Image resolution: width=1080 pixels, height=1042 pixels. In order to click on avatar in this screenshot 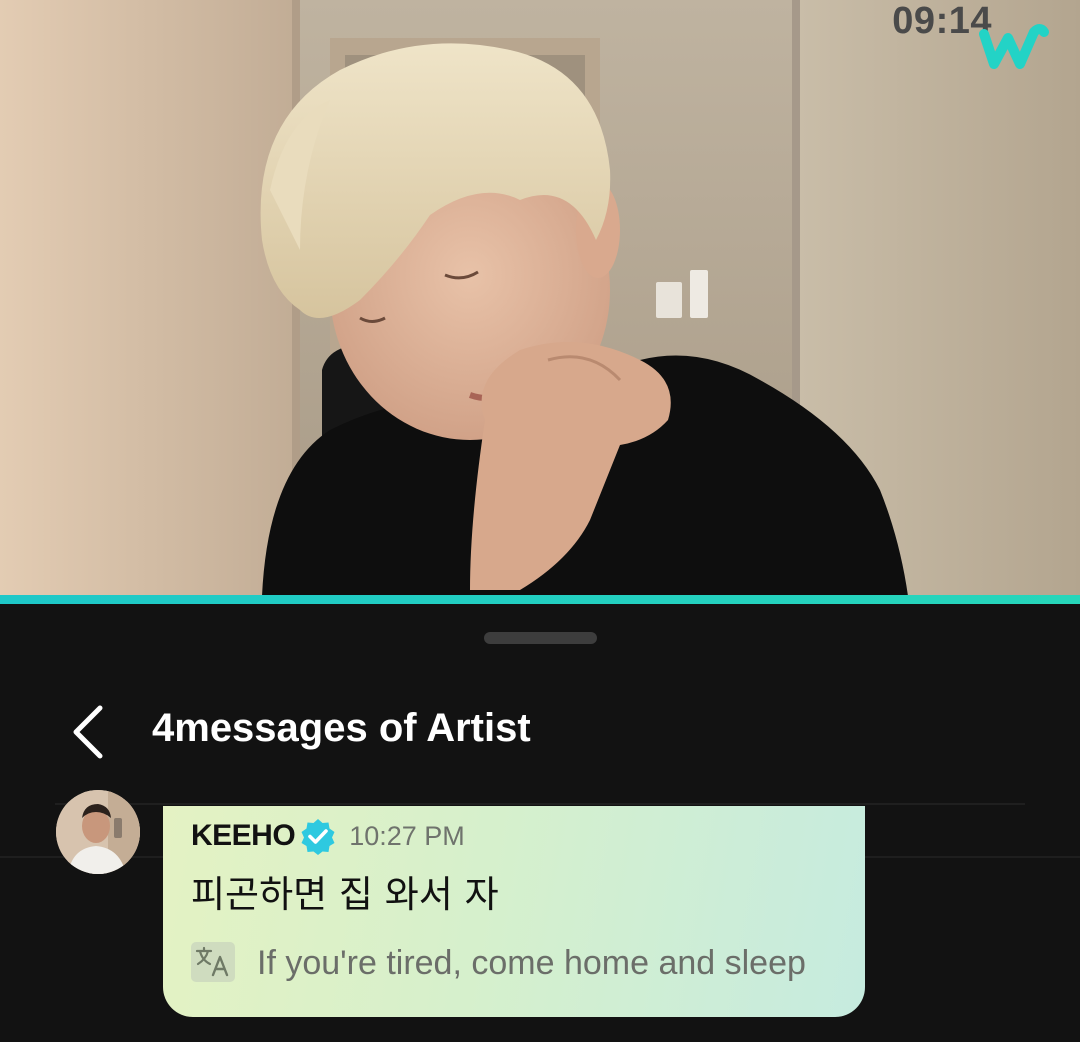, I will do `click(98, 832)`.